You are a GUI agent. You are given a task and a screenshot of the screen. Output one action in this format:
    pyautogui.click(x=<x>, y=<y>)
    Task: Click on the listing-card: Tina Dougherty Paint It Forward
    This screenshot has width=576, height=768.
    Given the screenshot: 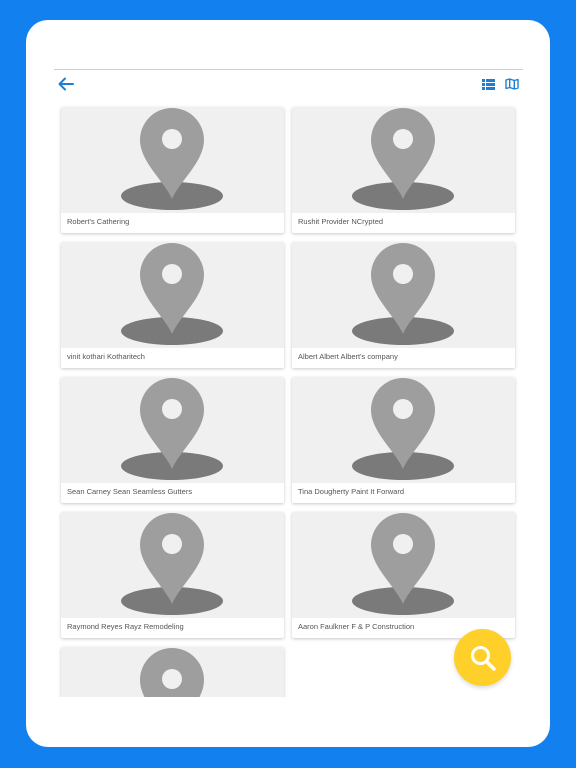 What is the action you would take?
    pyautogui.click(x=403, y=440)
    